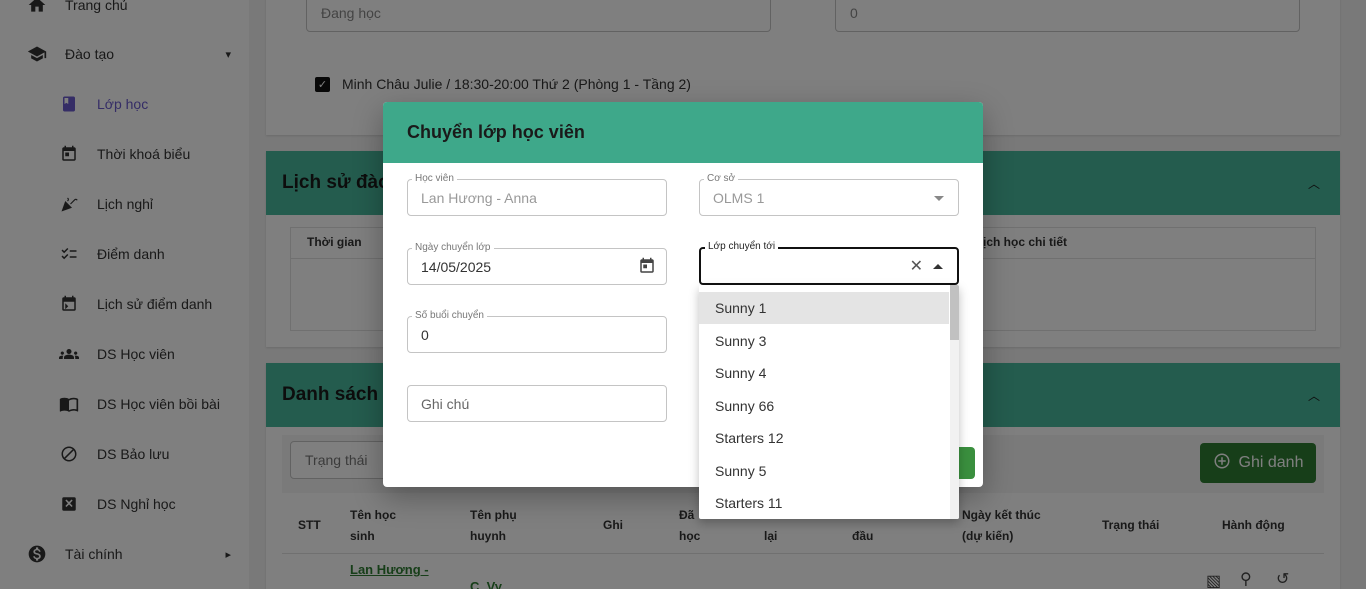  I want to click on scrollbar-thumb, so click(954, 312).